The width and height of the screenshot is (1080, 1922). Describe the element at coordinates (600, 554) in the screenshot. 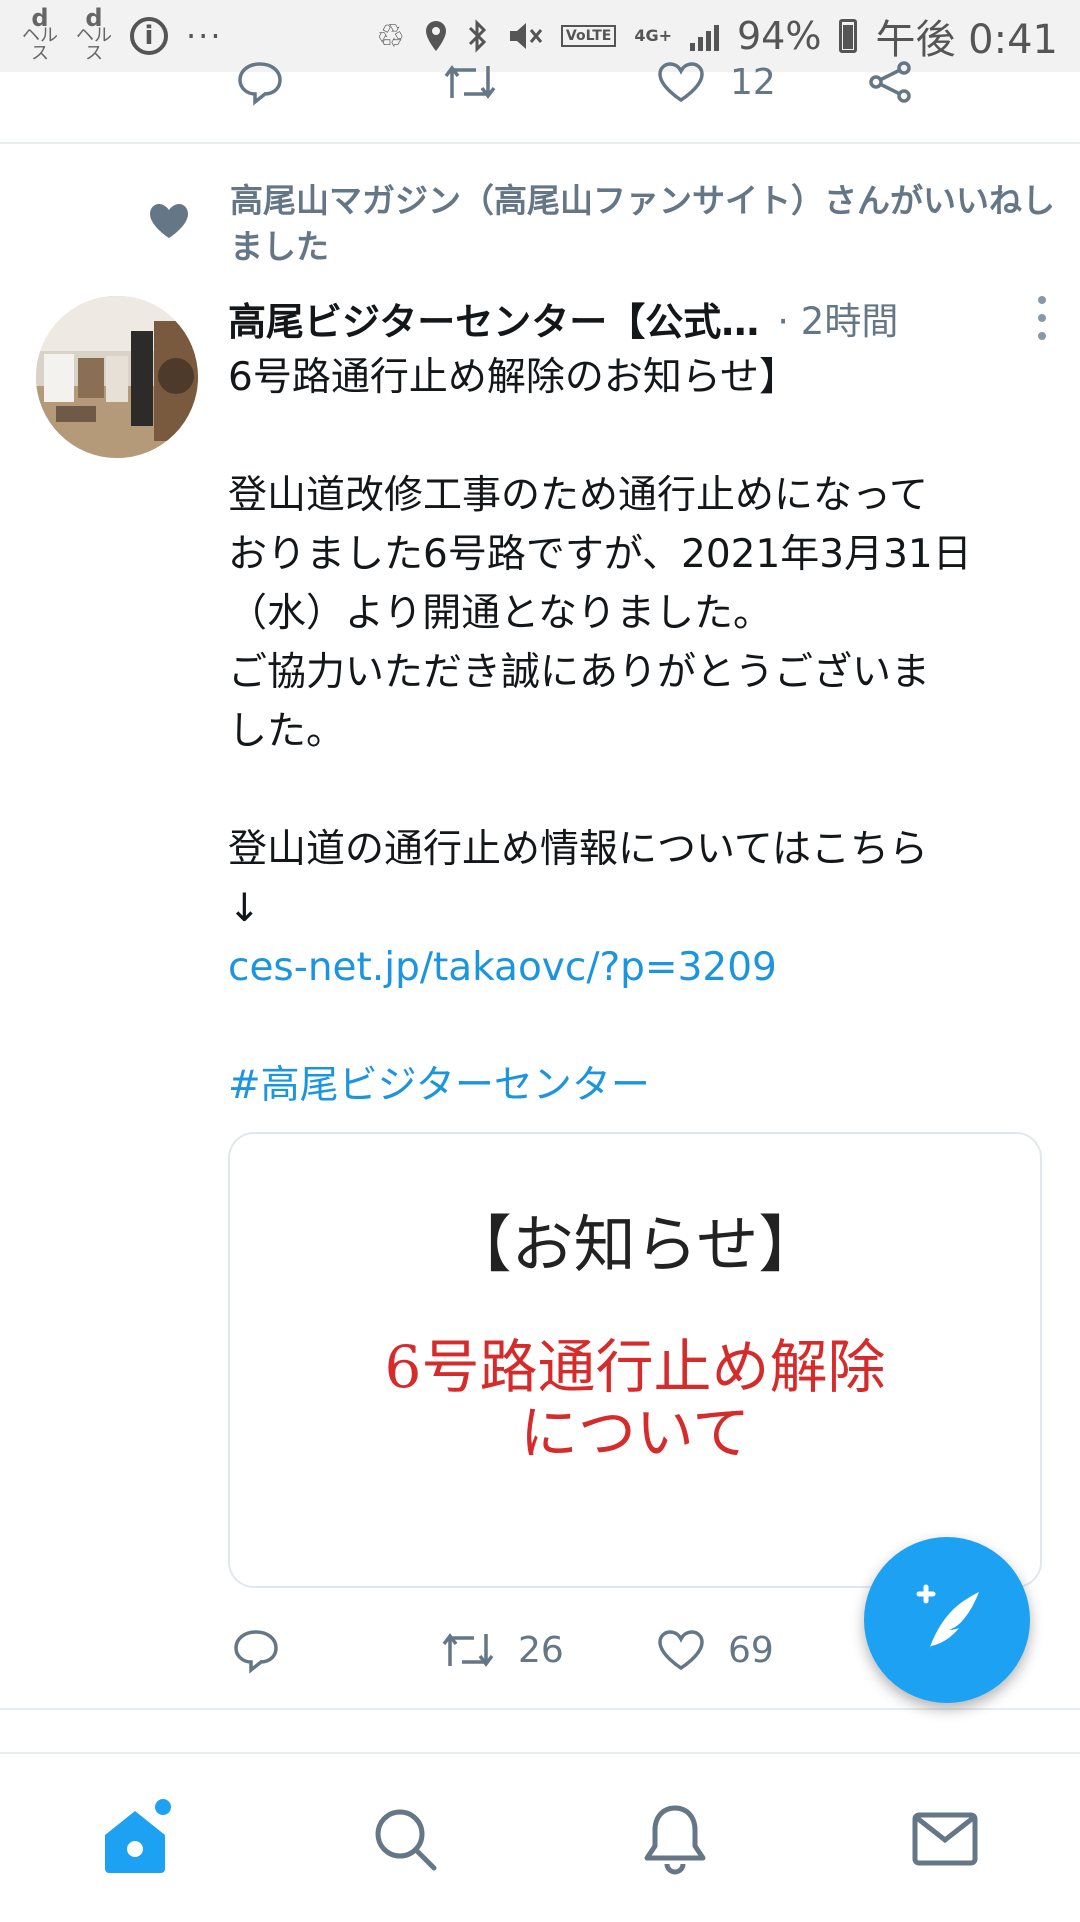

I see `tweet-line: おりました6号路ですが、2021年3月31日` at that location.